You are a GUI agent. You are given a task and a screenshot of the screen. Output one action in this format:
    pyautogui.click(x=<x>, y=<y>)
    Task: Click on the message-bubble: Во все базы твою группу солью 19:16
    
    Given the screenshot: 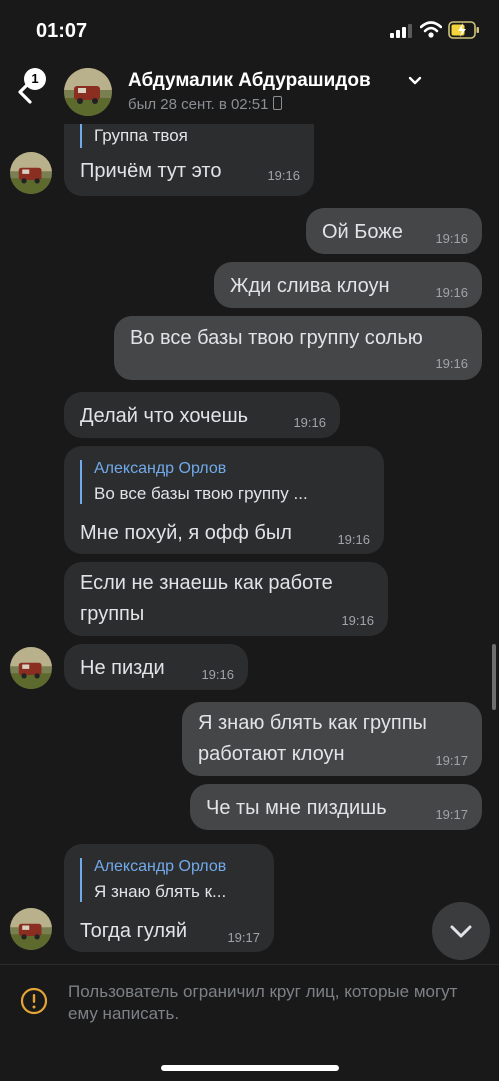 What is the action you would take?
    pyautogui.click(x=298, y=348)
    